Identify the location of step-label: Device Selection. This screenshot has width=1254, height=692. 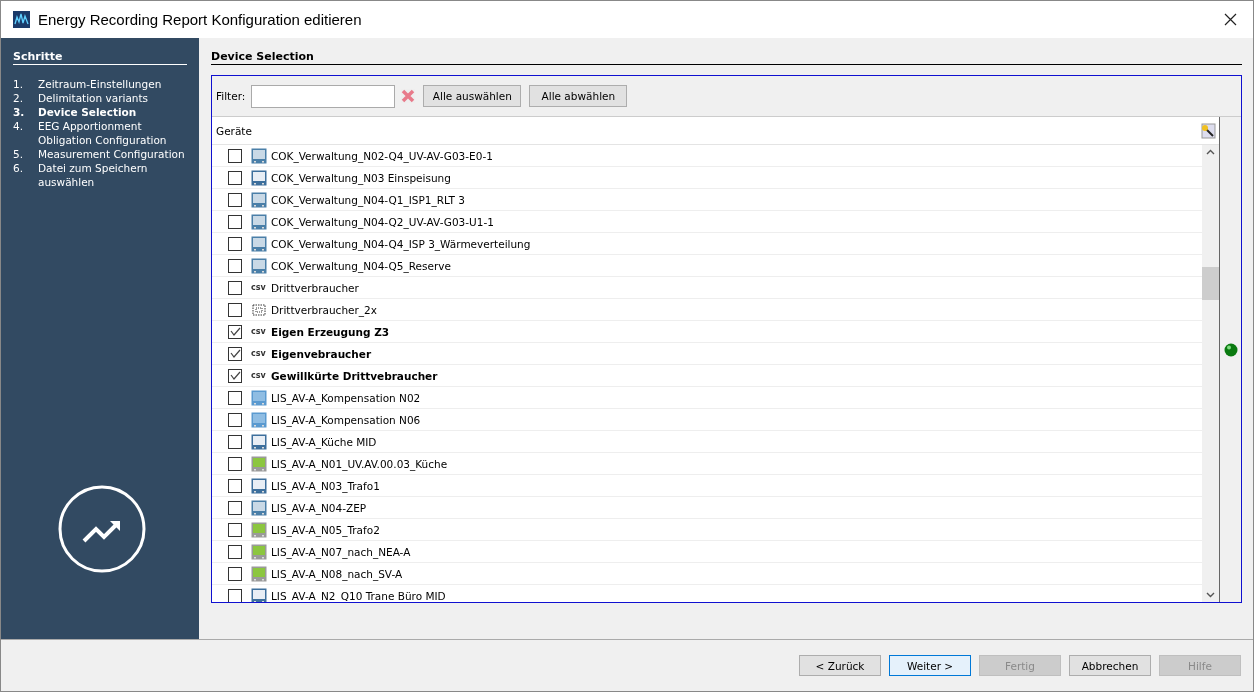
(87, 112).